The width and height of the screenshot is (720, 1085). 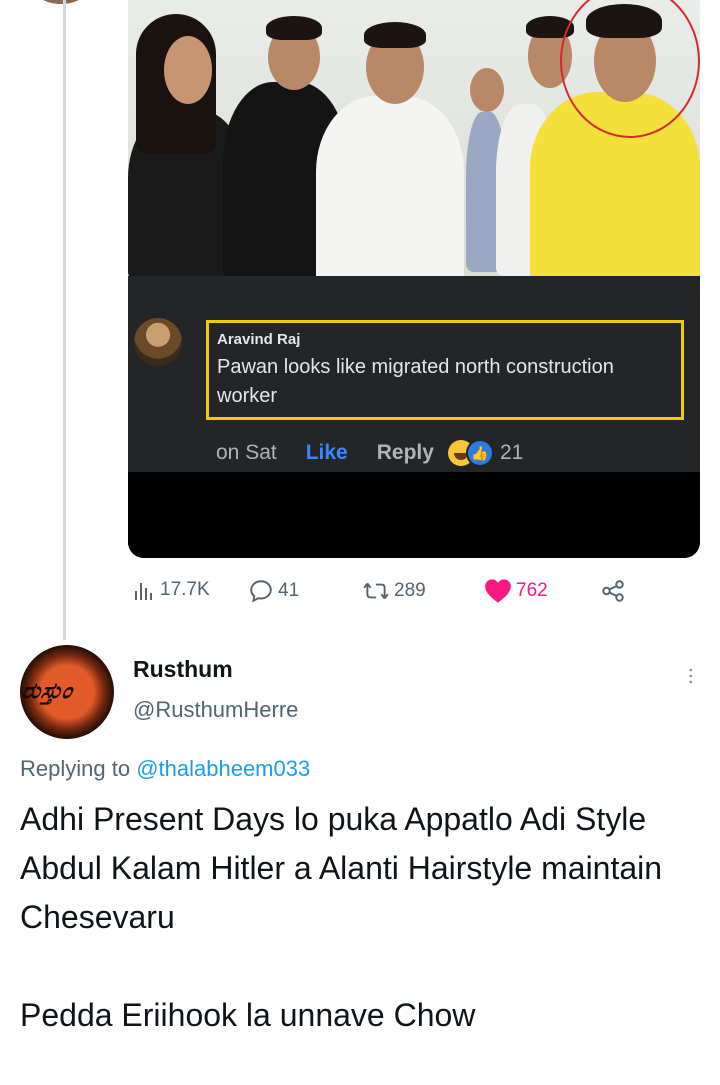 I want to click on share-button, so click(x=615, y=591).